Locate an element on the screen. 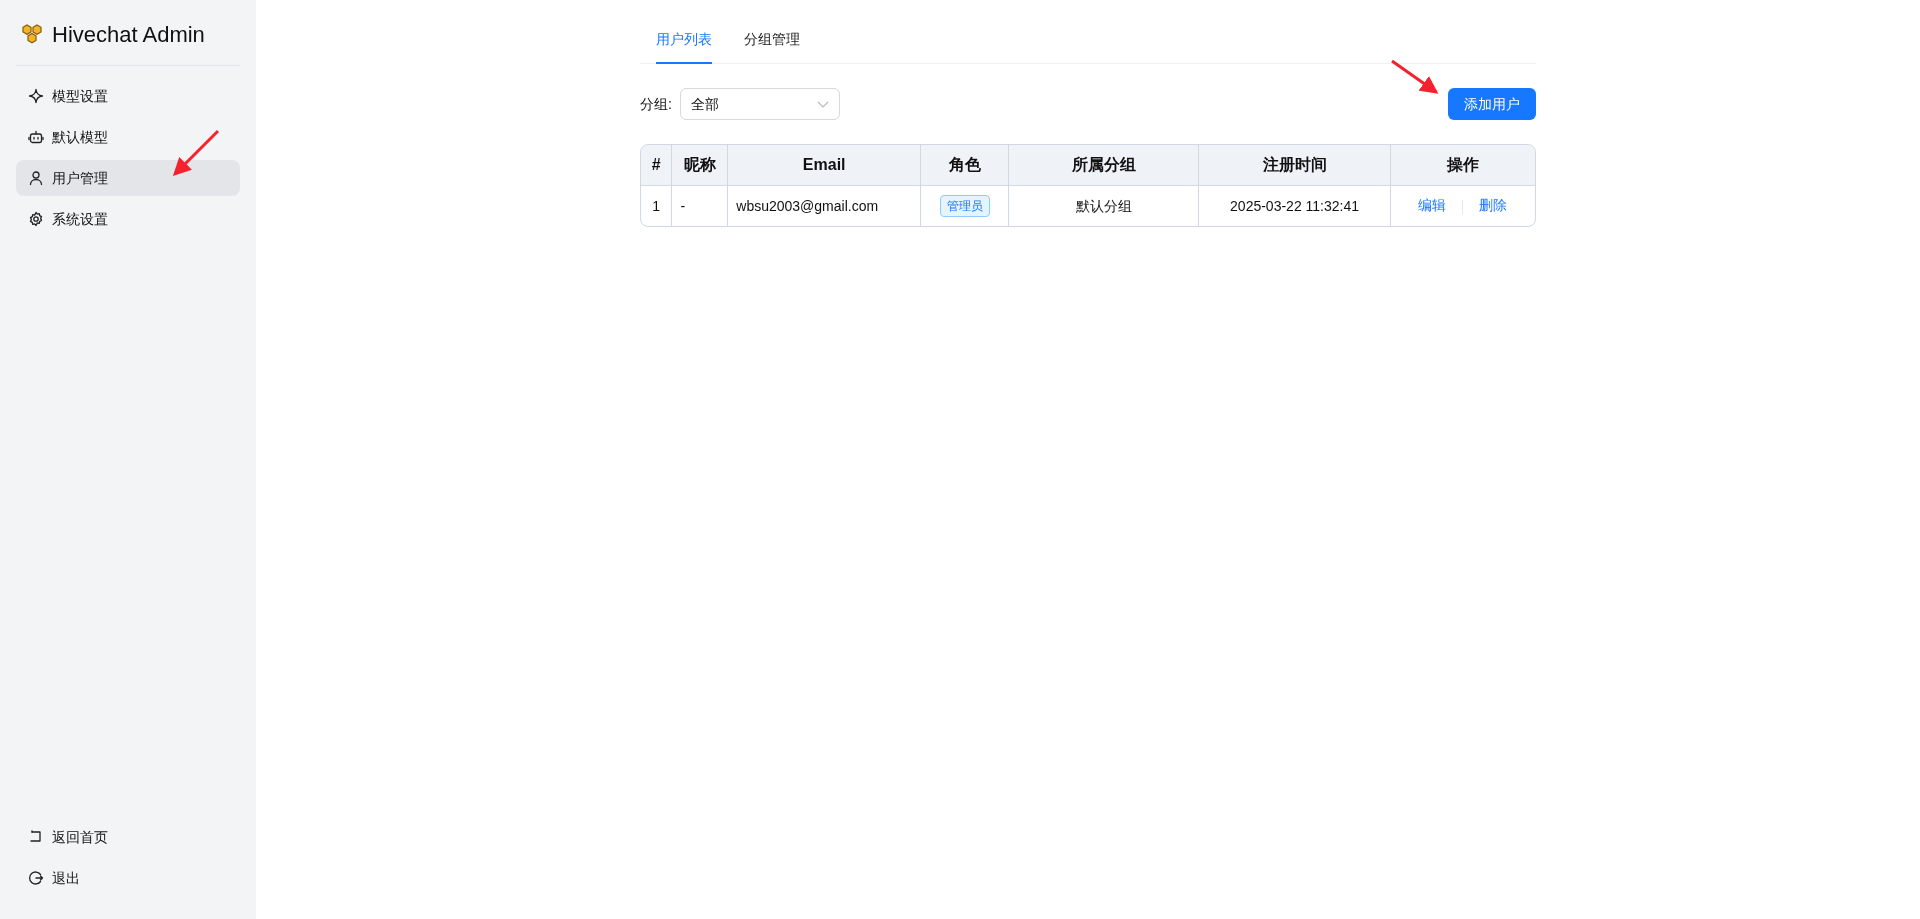 The height and width of the screenshot is (919, 1920). sidebar-item: 默认模型 is located at coordinates (128, 137).